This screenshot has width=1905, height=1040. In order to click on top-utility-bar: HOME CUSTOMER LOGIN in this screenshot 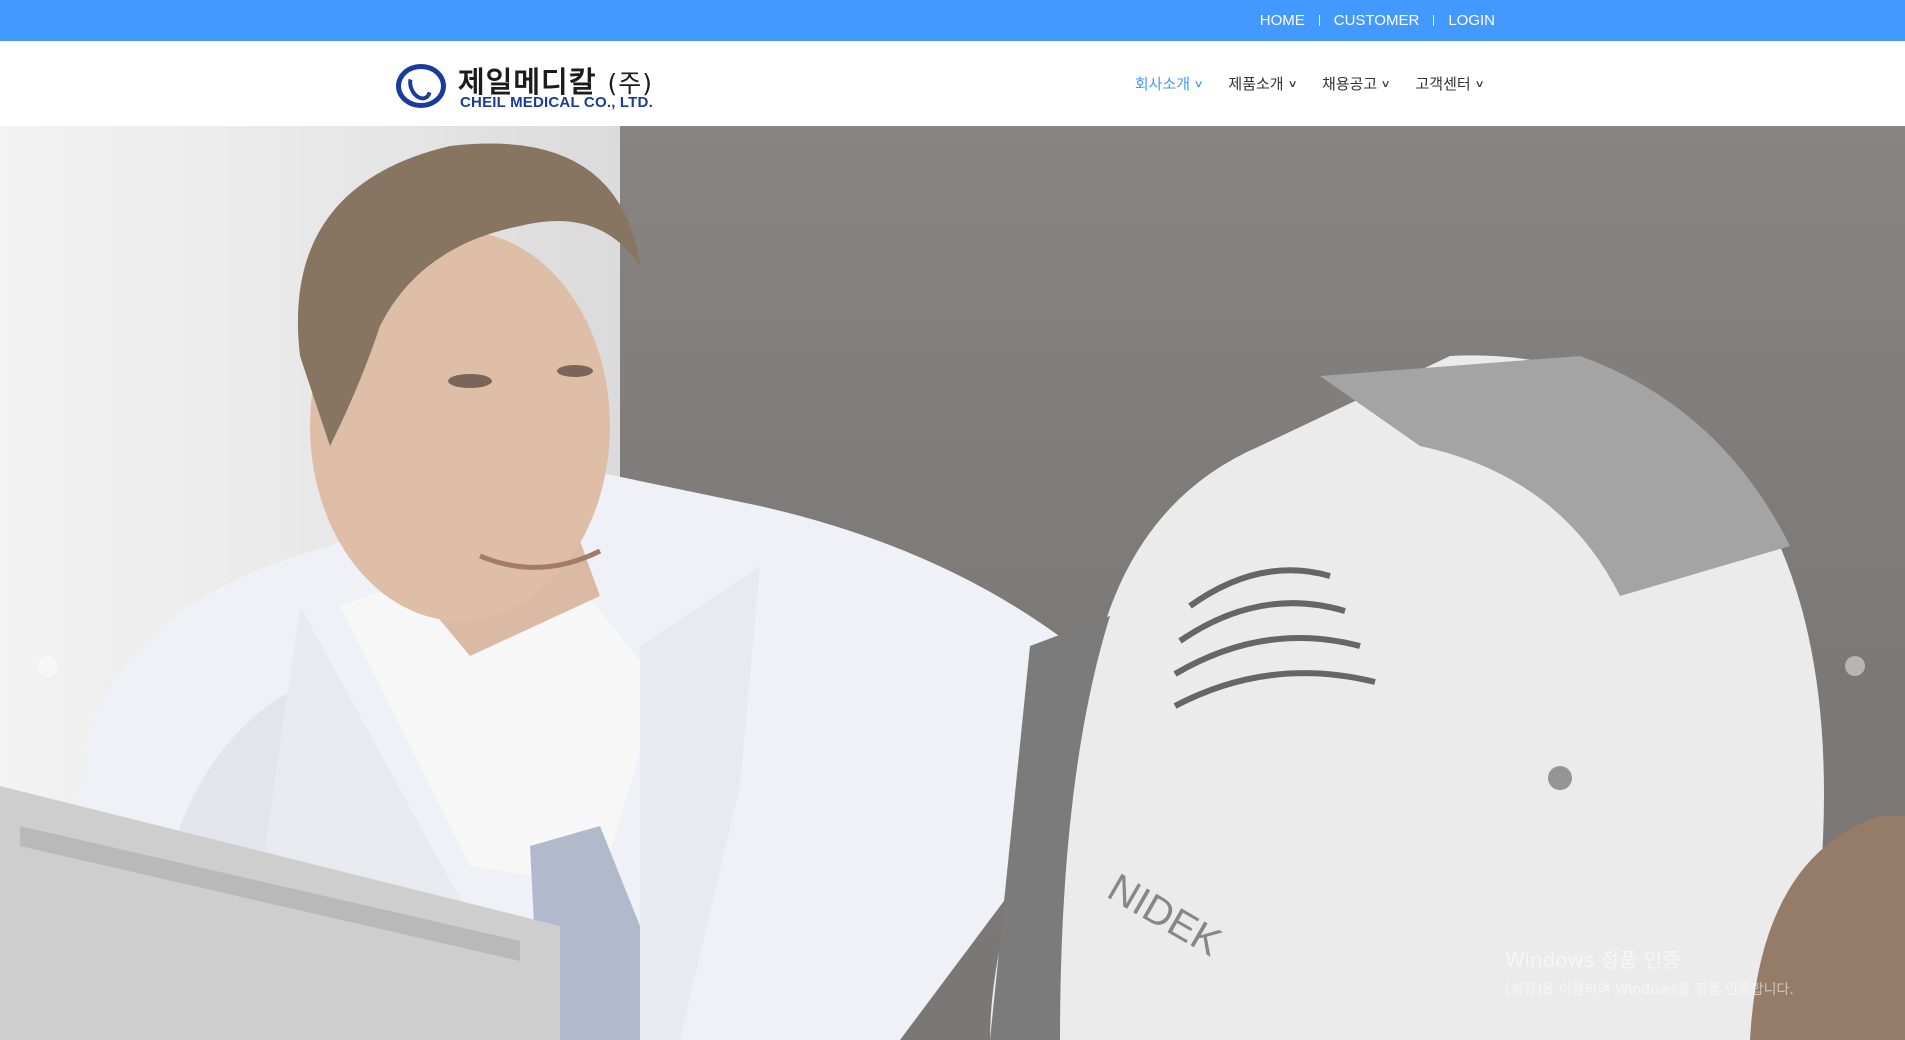, I will do `click(952, 20)`.